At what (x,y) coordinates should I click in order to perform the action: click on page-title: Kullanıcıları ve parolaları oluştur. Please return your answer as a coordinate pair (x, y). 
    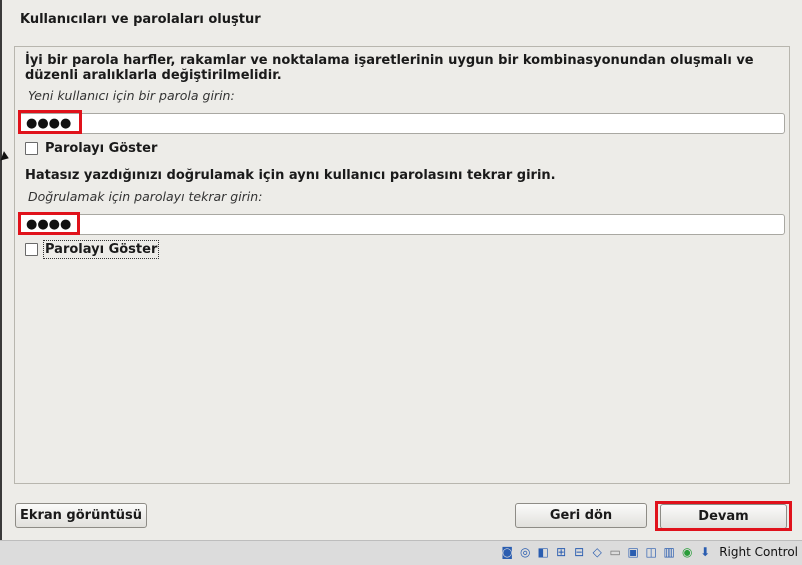
    Looking at the image, I should click on (140, 19).